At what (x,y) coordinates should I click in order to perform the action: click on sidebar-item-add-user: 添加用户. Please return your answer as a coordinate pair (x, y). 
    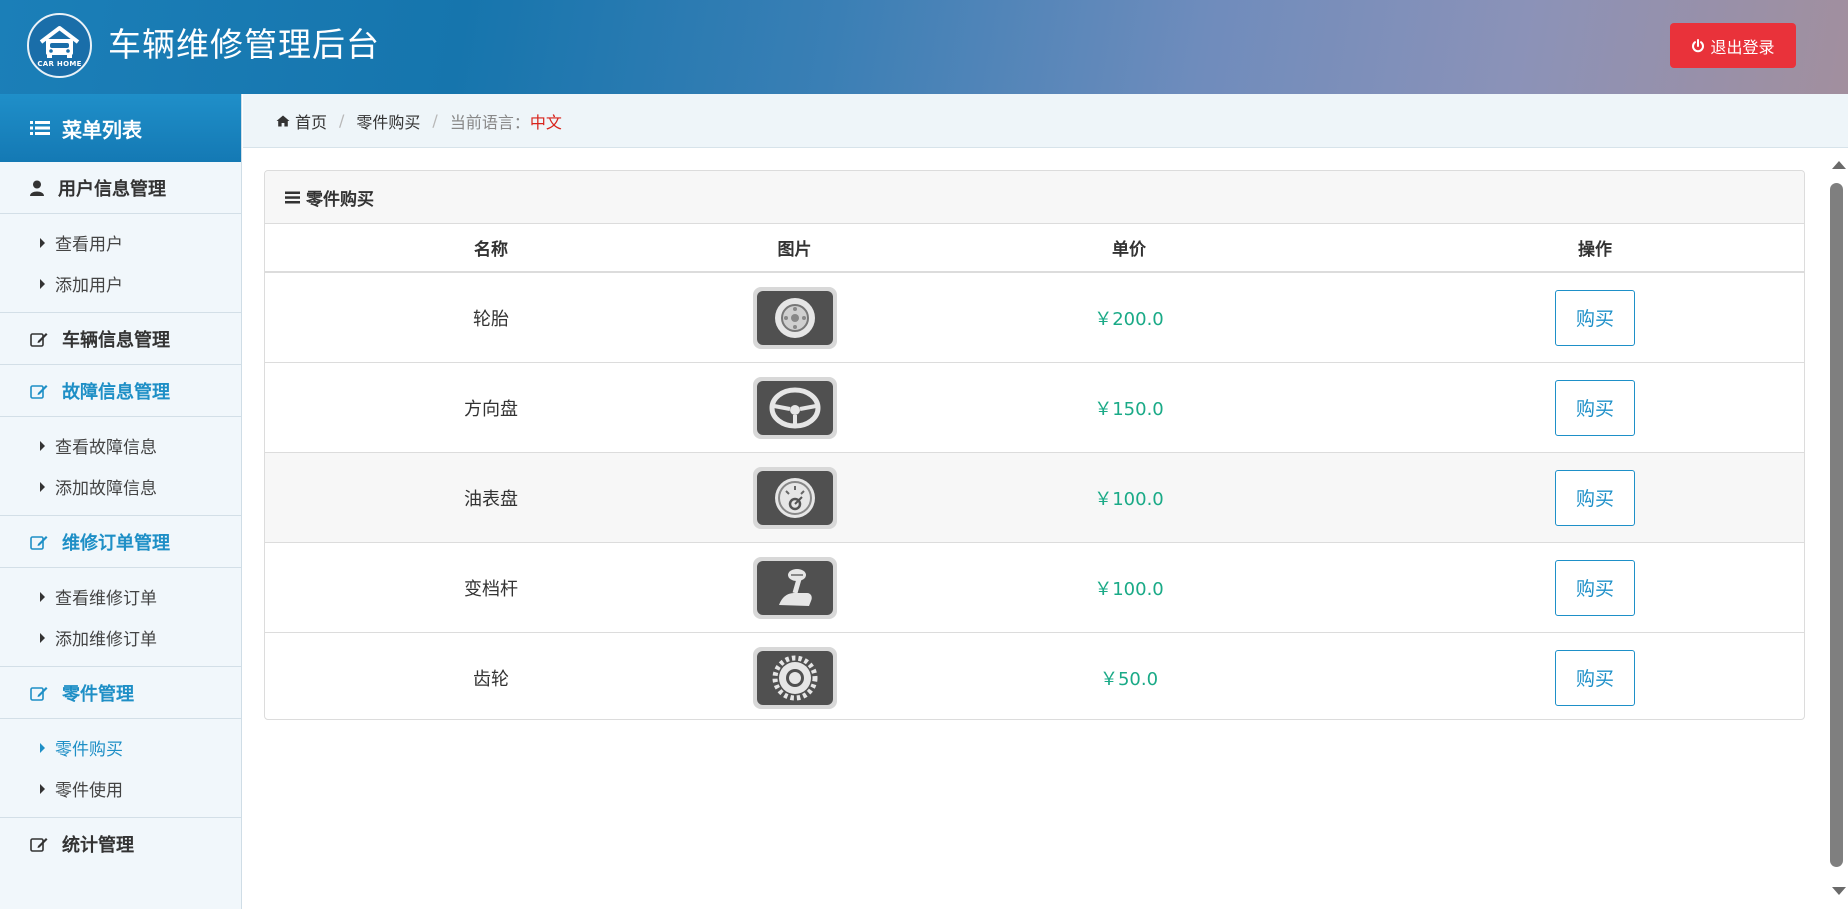
    Looking at the image, I should click on (120, 283).